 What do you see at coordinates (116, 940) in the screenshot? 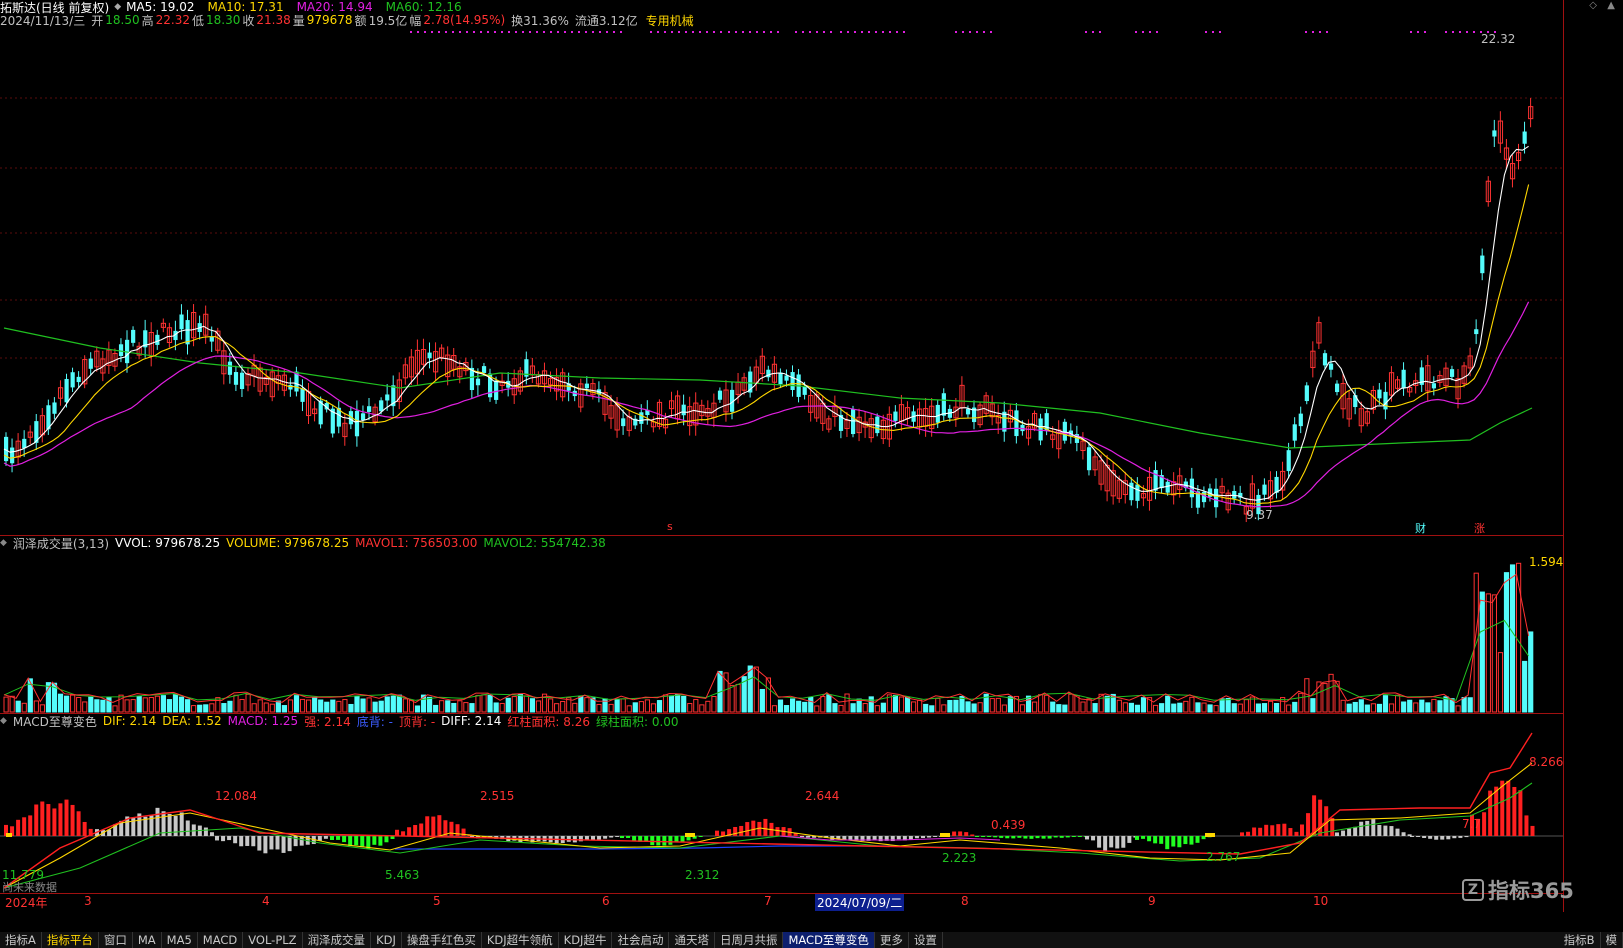
I see `tab-2: 窗口` at bounding box center [116, 940].